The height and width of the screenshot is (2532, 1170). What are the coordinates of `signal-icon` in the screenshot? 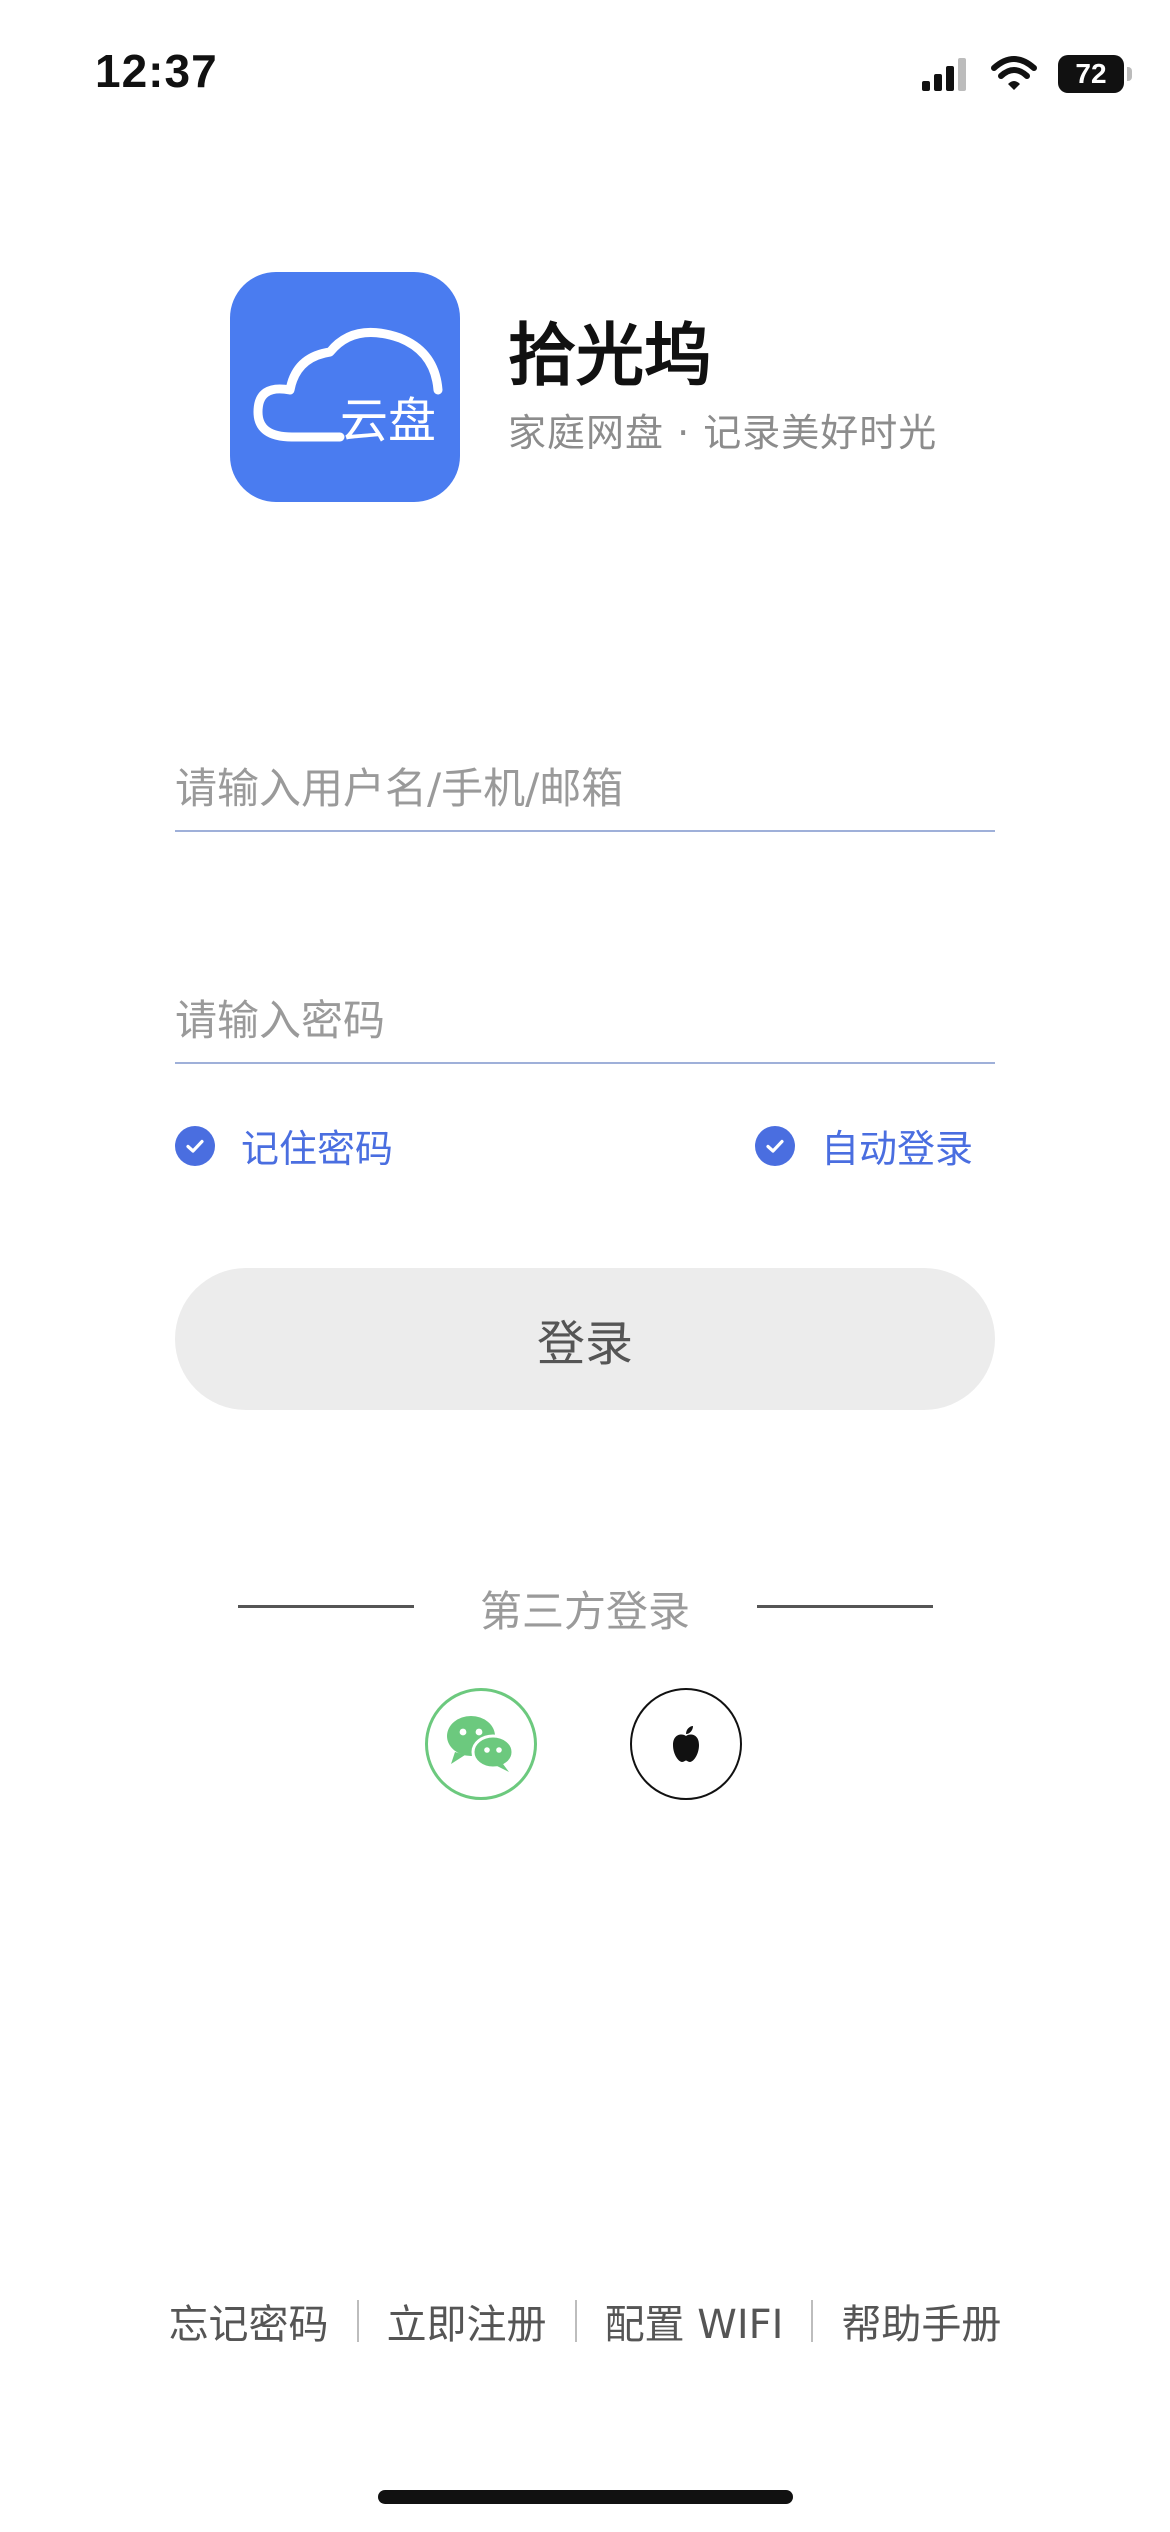 It's located at (944, 74).